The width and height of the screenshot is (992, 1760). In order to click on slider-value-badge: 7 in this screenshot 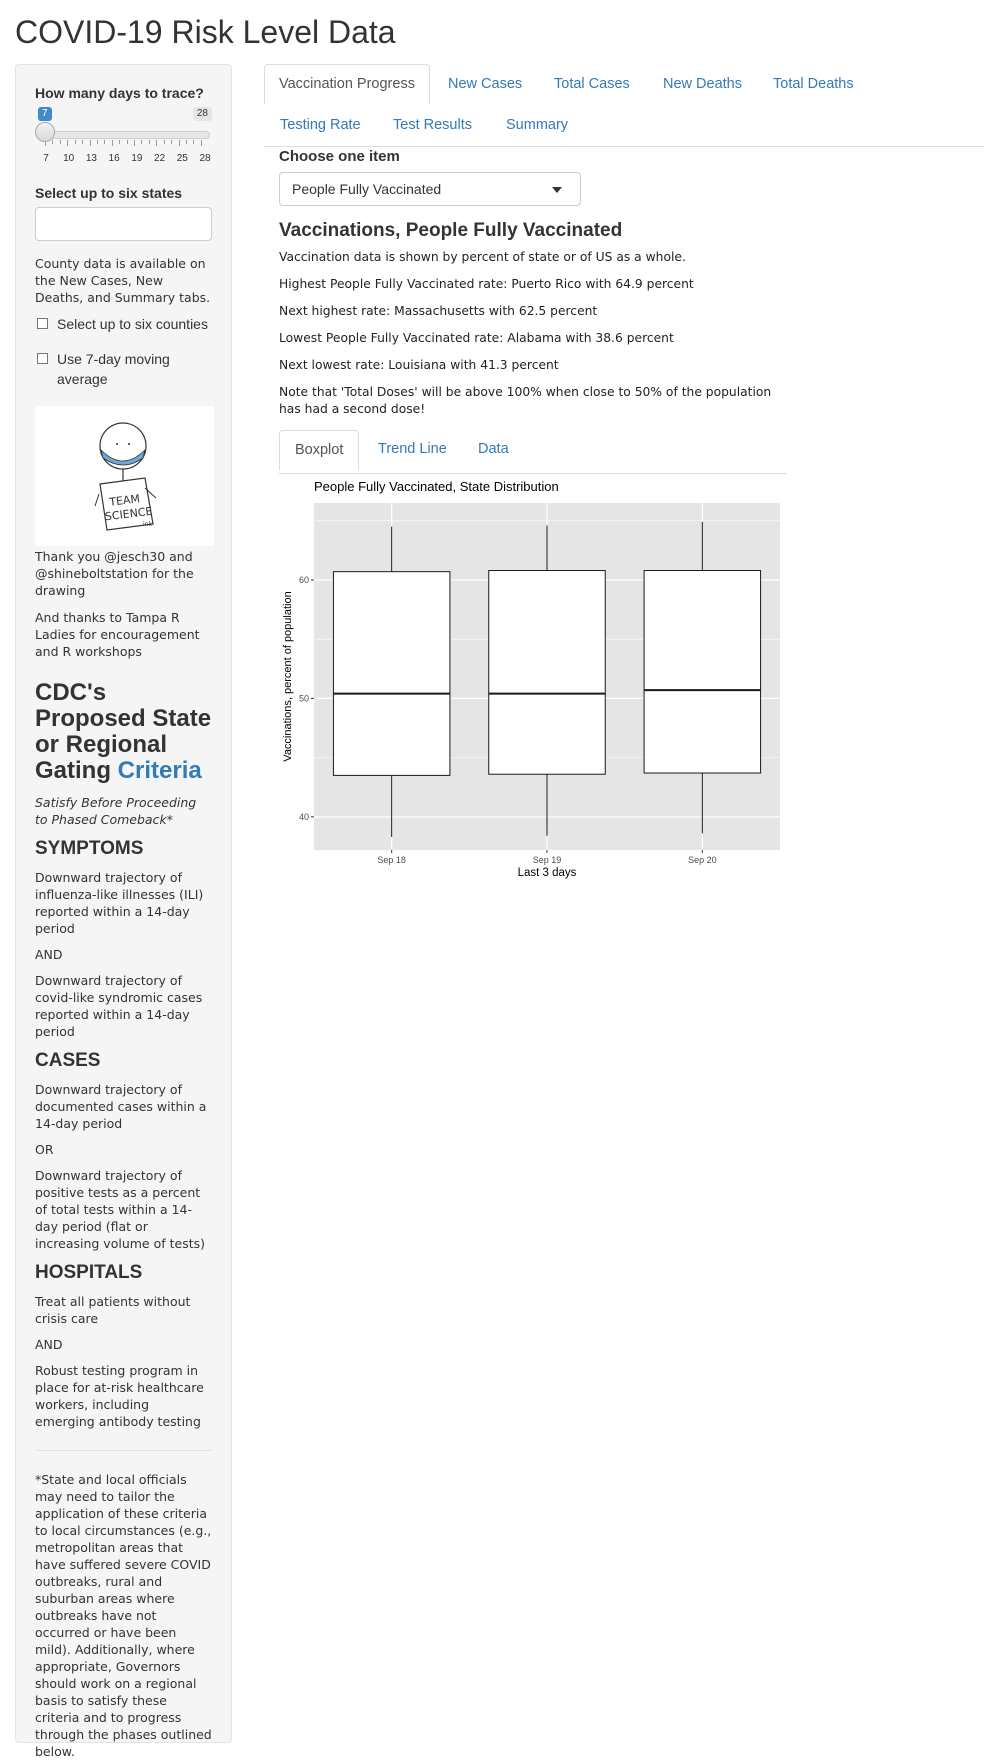, I will do `click(45, 114)`.